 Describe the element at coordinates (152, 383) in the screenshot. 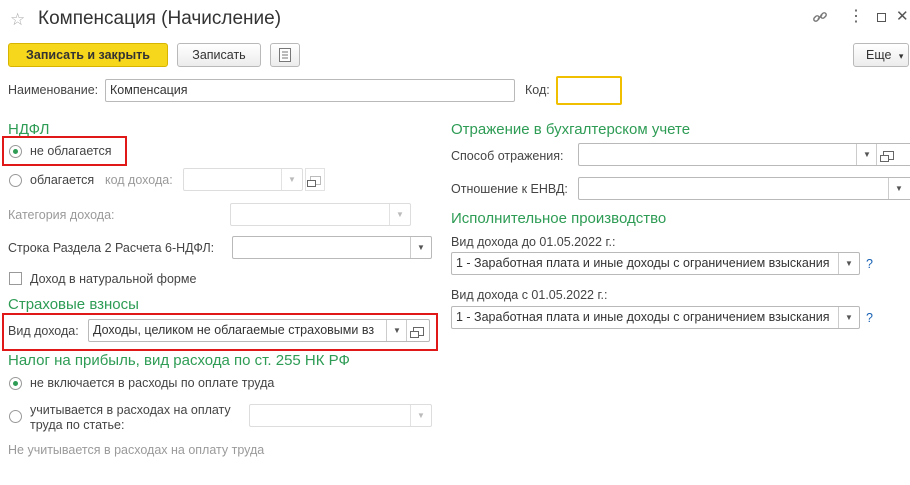

I see `not-included-label: не включается в расходы по оплате труда` at that location.